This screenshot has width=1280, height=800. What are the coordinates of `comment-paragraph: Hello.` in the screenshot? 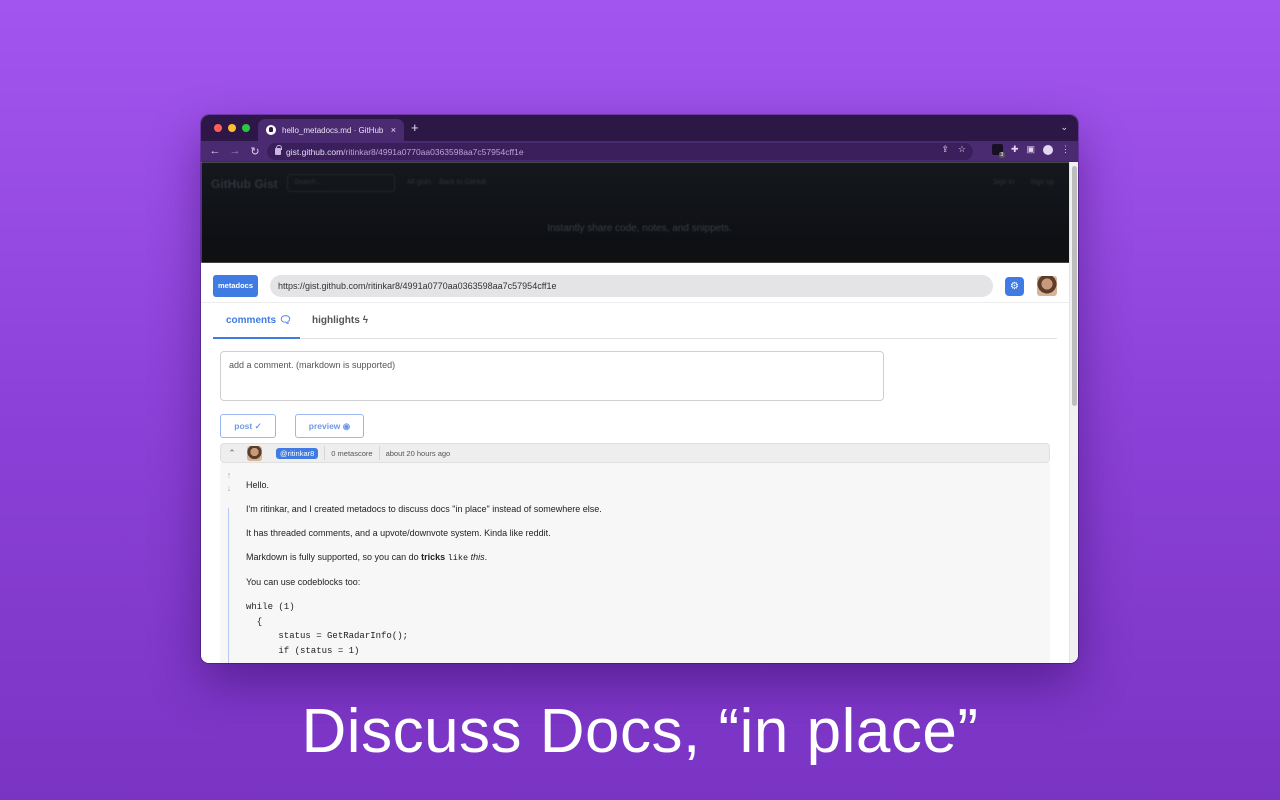 It's located at (258, 485).